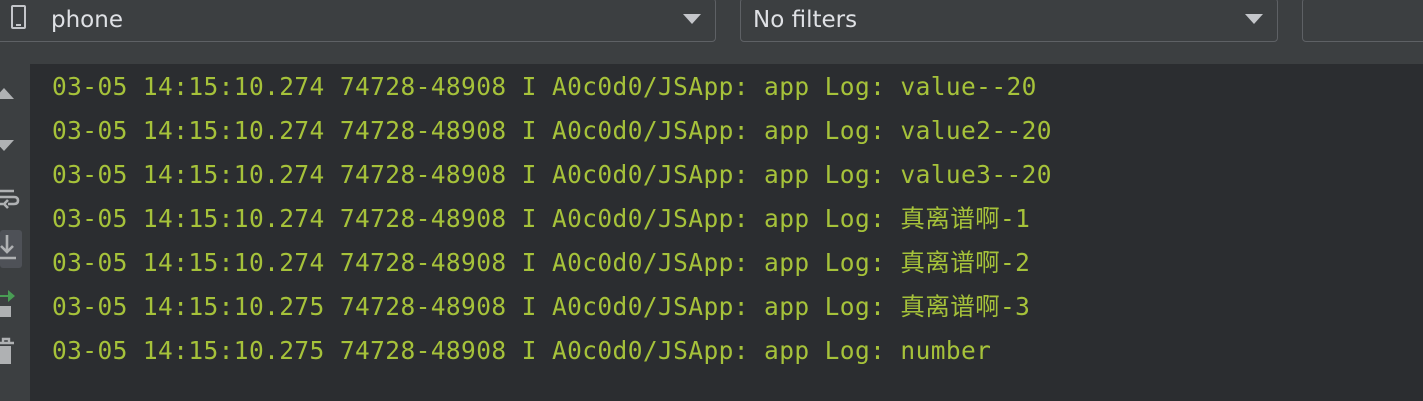 The width and height of the screenshot is (1423, 401). Describe the element at coordinates (805, 20) in the screenshot. I see `filter-select-label: No filters` at that location.